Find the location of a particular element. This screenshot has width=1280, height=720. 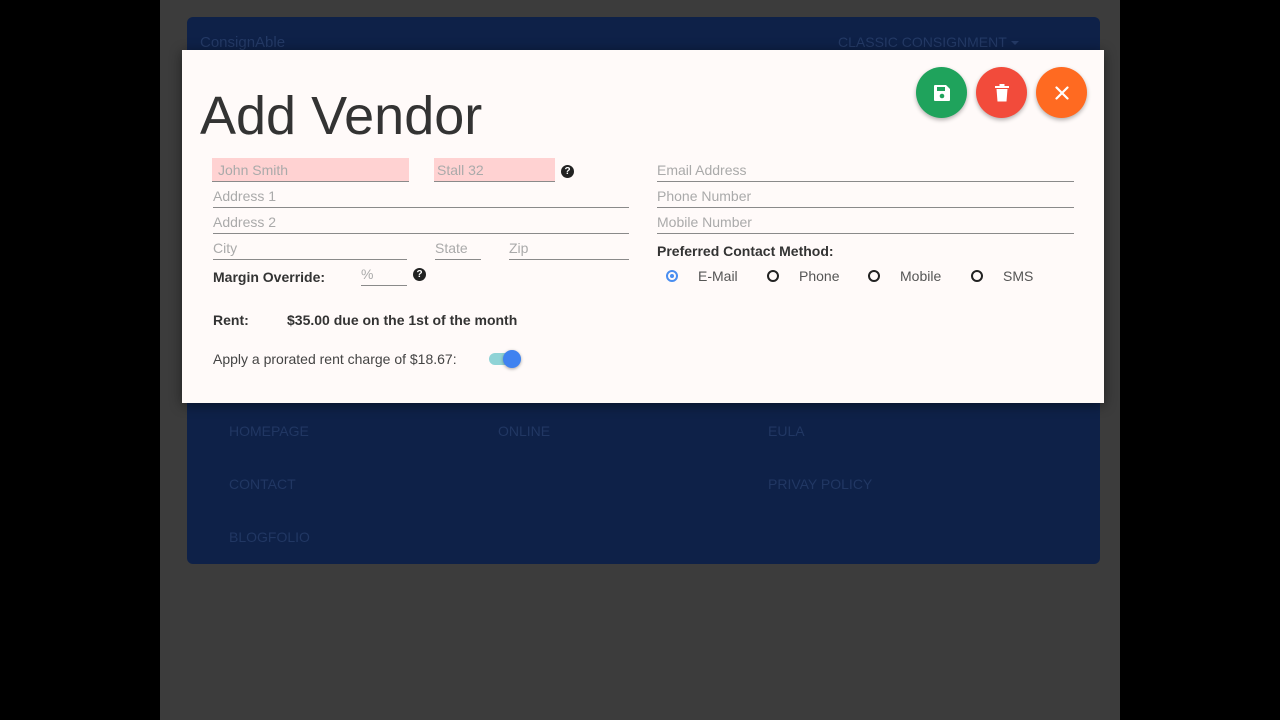

zip-field is located at coordinates (569, 248).